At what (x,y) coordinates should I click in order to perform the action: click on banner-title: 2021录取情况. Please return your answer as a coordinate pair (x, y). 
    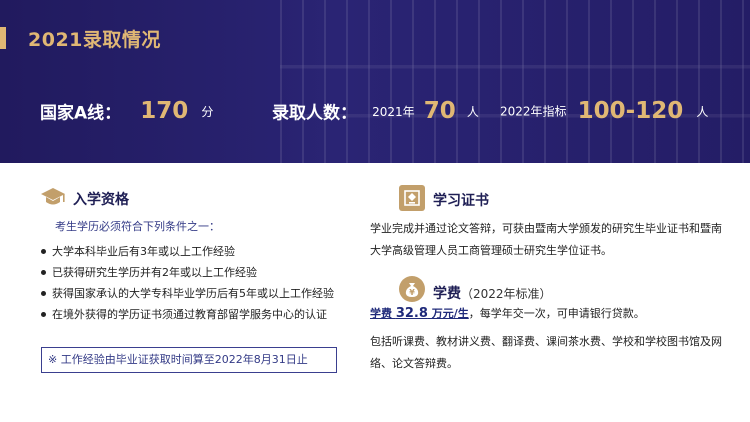
    Looking at the image, I should click on (94, 40).